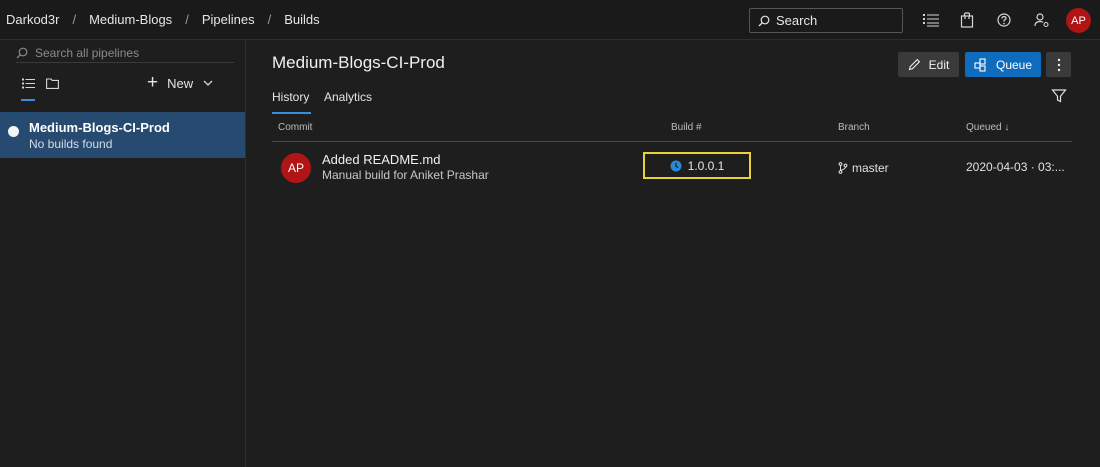 This screenshot has height=467, width=1100. I want to click on task-list-icon, so click(931, 20).